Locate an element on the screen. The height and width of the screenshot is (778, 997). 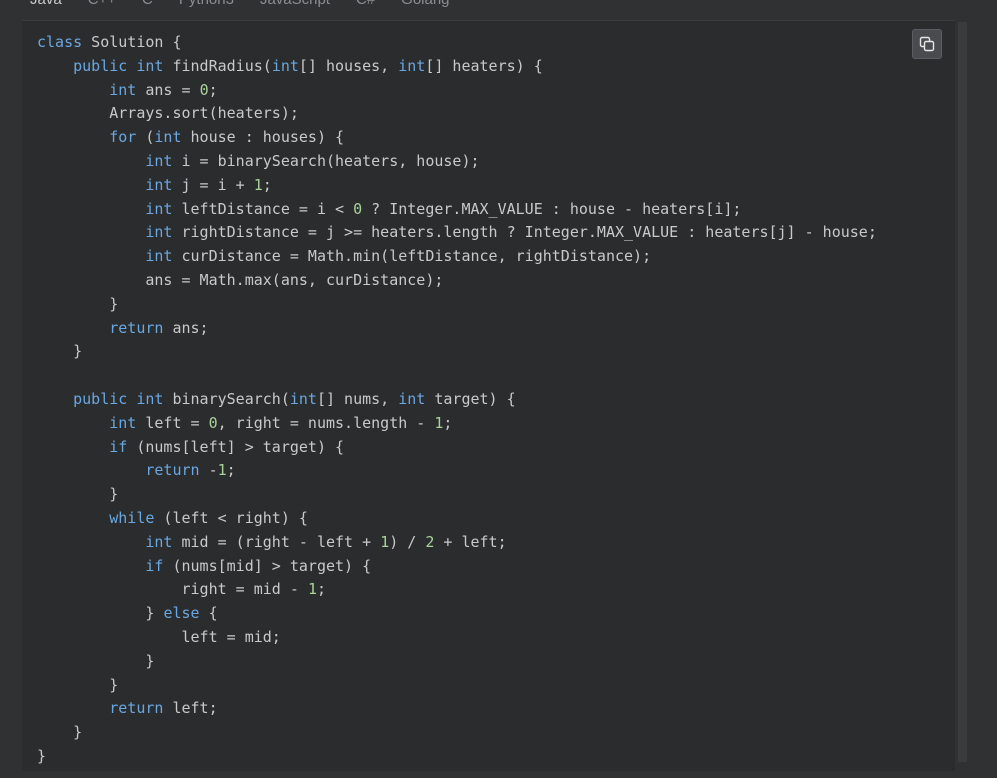
code-line: return left; is located at coordinates (457, 709).